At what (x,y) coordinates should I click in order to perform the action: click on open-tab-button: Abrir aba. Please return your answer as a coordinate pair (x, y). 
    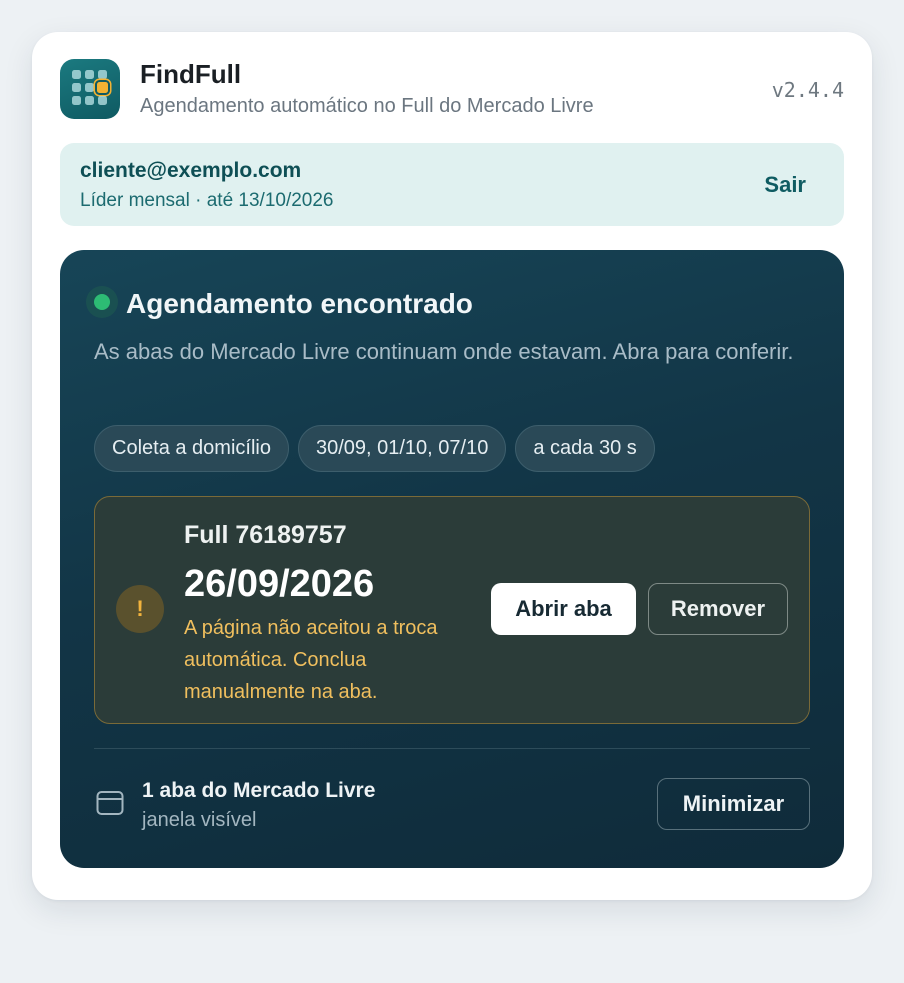
    Looking at the image, I should click on (563, 609).